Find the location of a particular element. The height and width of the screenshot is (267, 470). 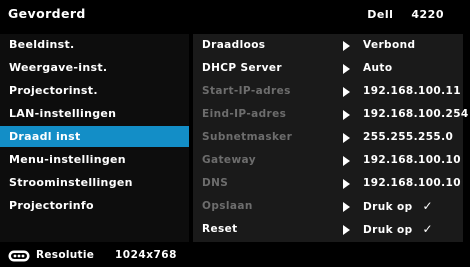

sidebar-item-menu-instellingen: Menu-instellingen is located at coordinates (94, 159).